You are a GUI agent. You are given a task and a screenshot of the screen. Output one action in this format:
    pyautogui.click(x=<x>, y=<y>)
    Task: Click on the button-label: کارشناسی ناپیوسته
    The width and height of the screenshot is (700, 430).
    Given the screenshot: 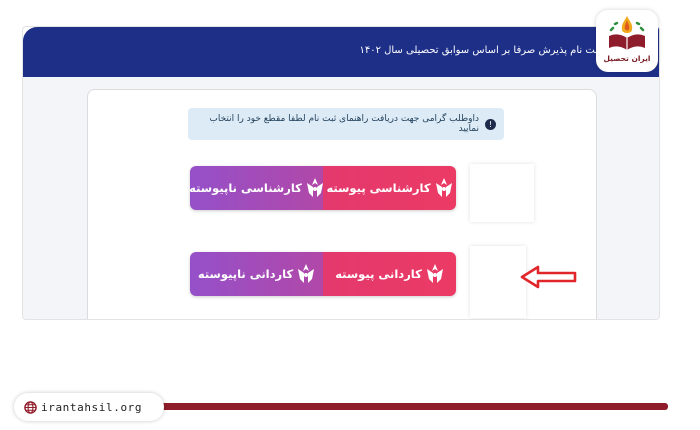 What is the action you would take?
    pyautogui.click(x=246, y=188)
    